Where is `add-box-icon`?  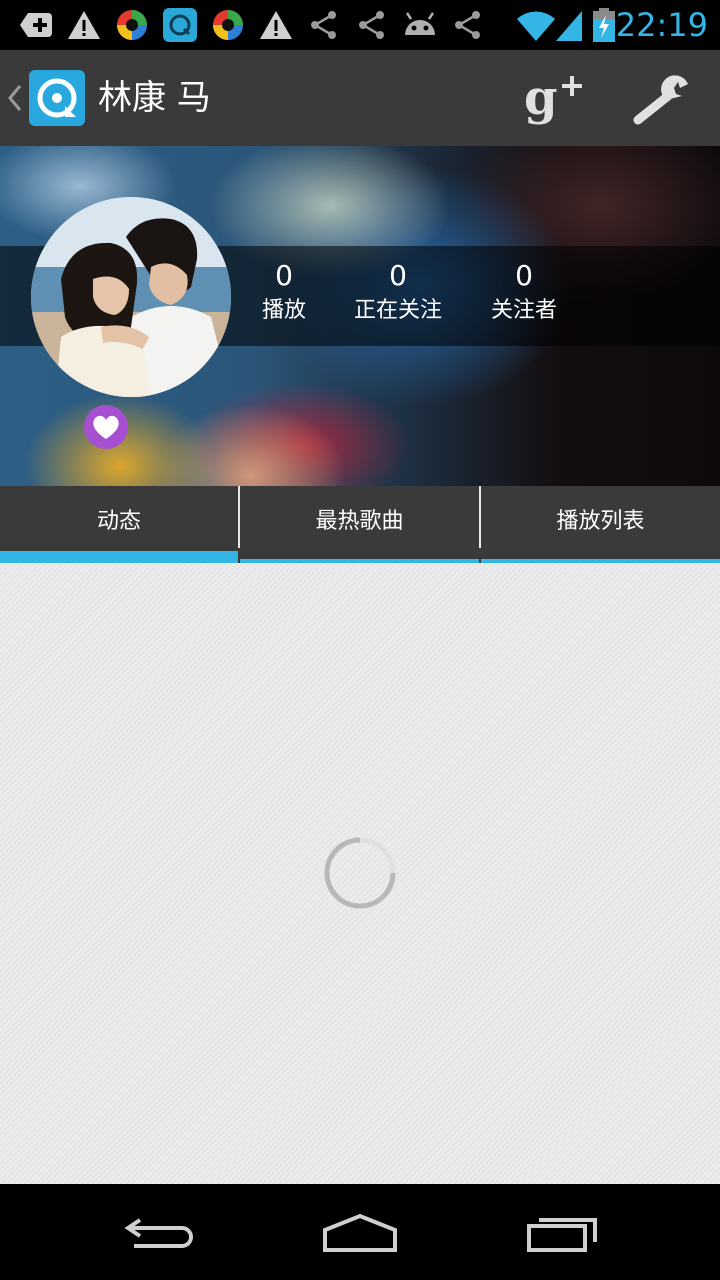 add-box-icon is located at coordinates (36, 25).